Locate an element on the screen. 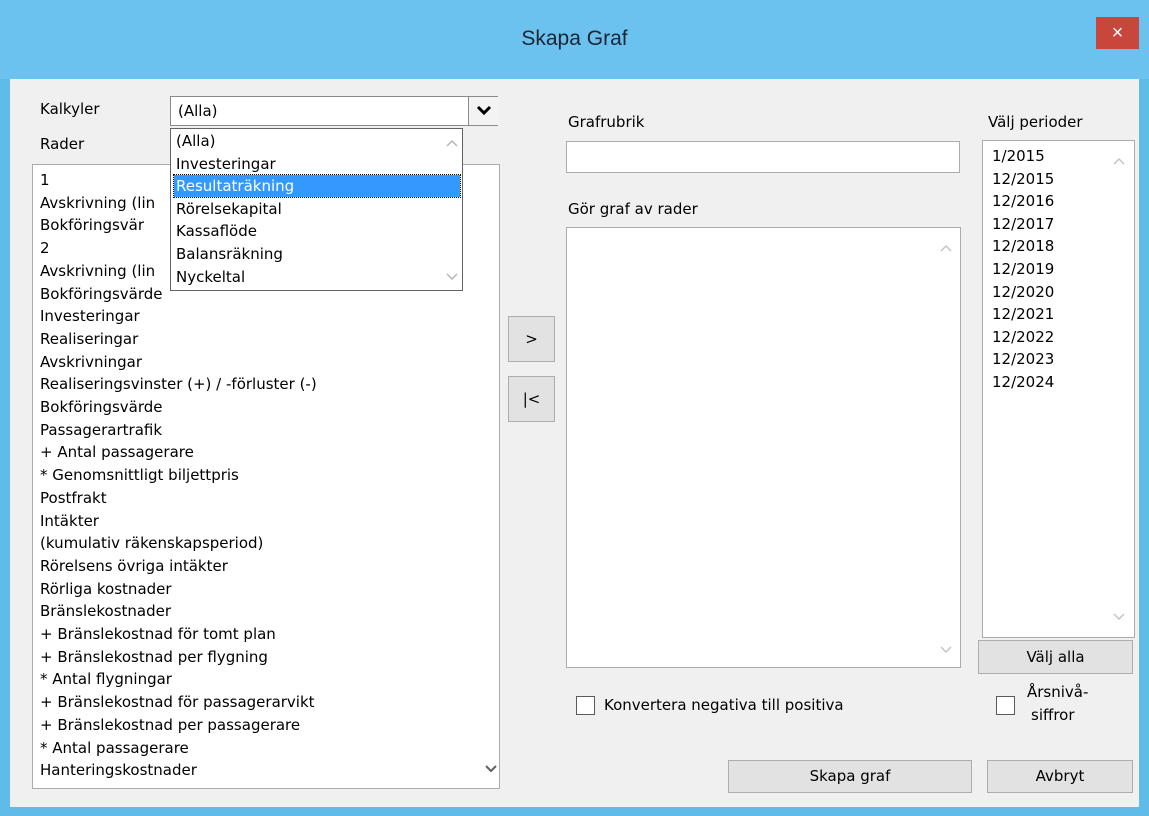 The image size is (1149, 816). dropdown-option: Rörelsekapital is located at coordinates (317, 209).